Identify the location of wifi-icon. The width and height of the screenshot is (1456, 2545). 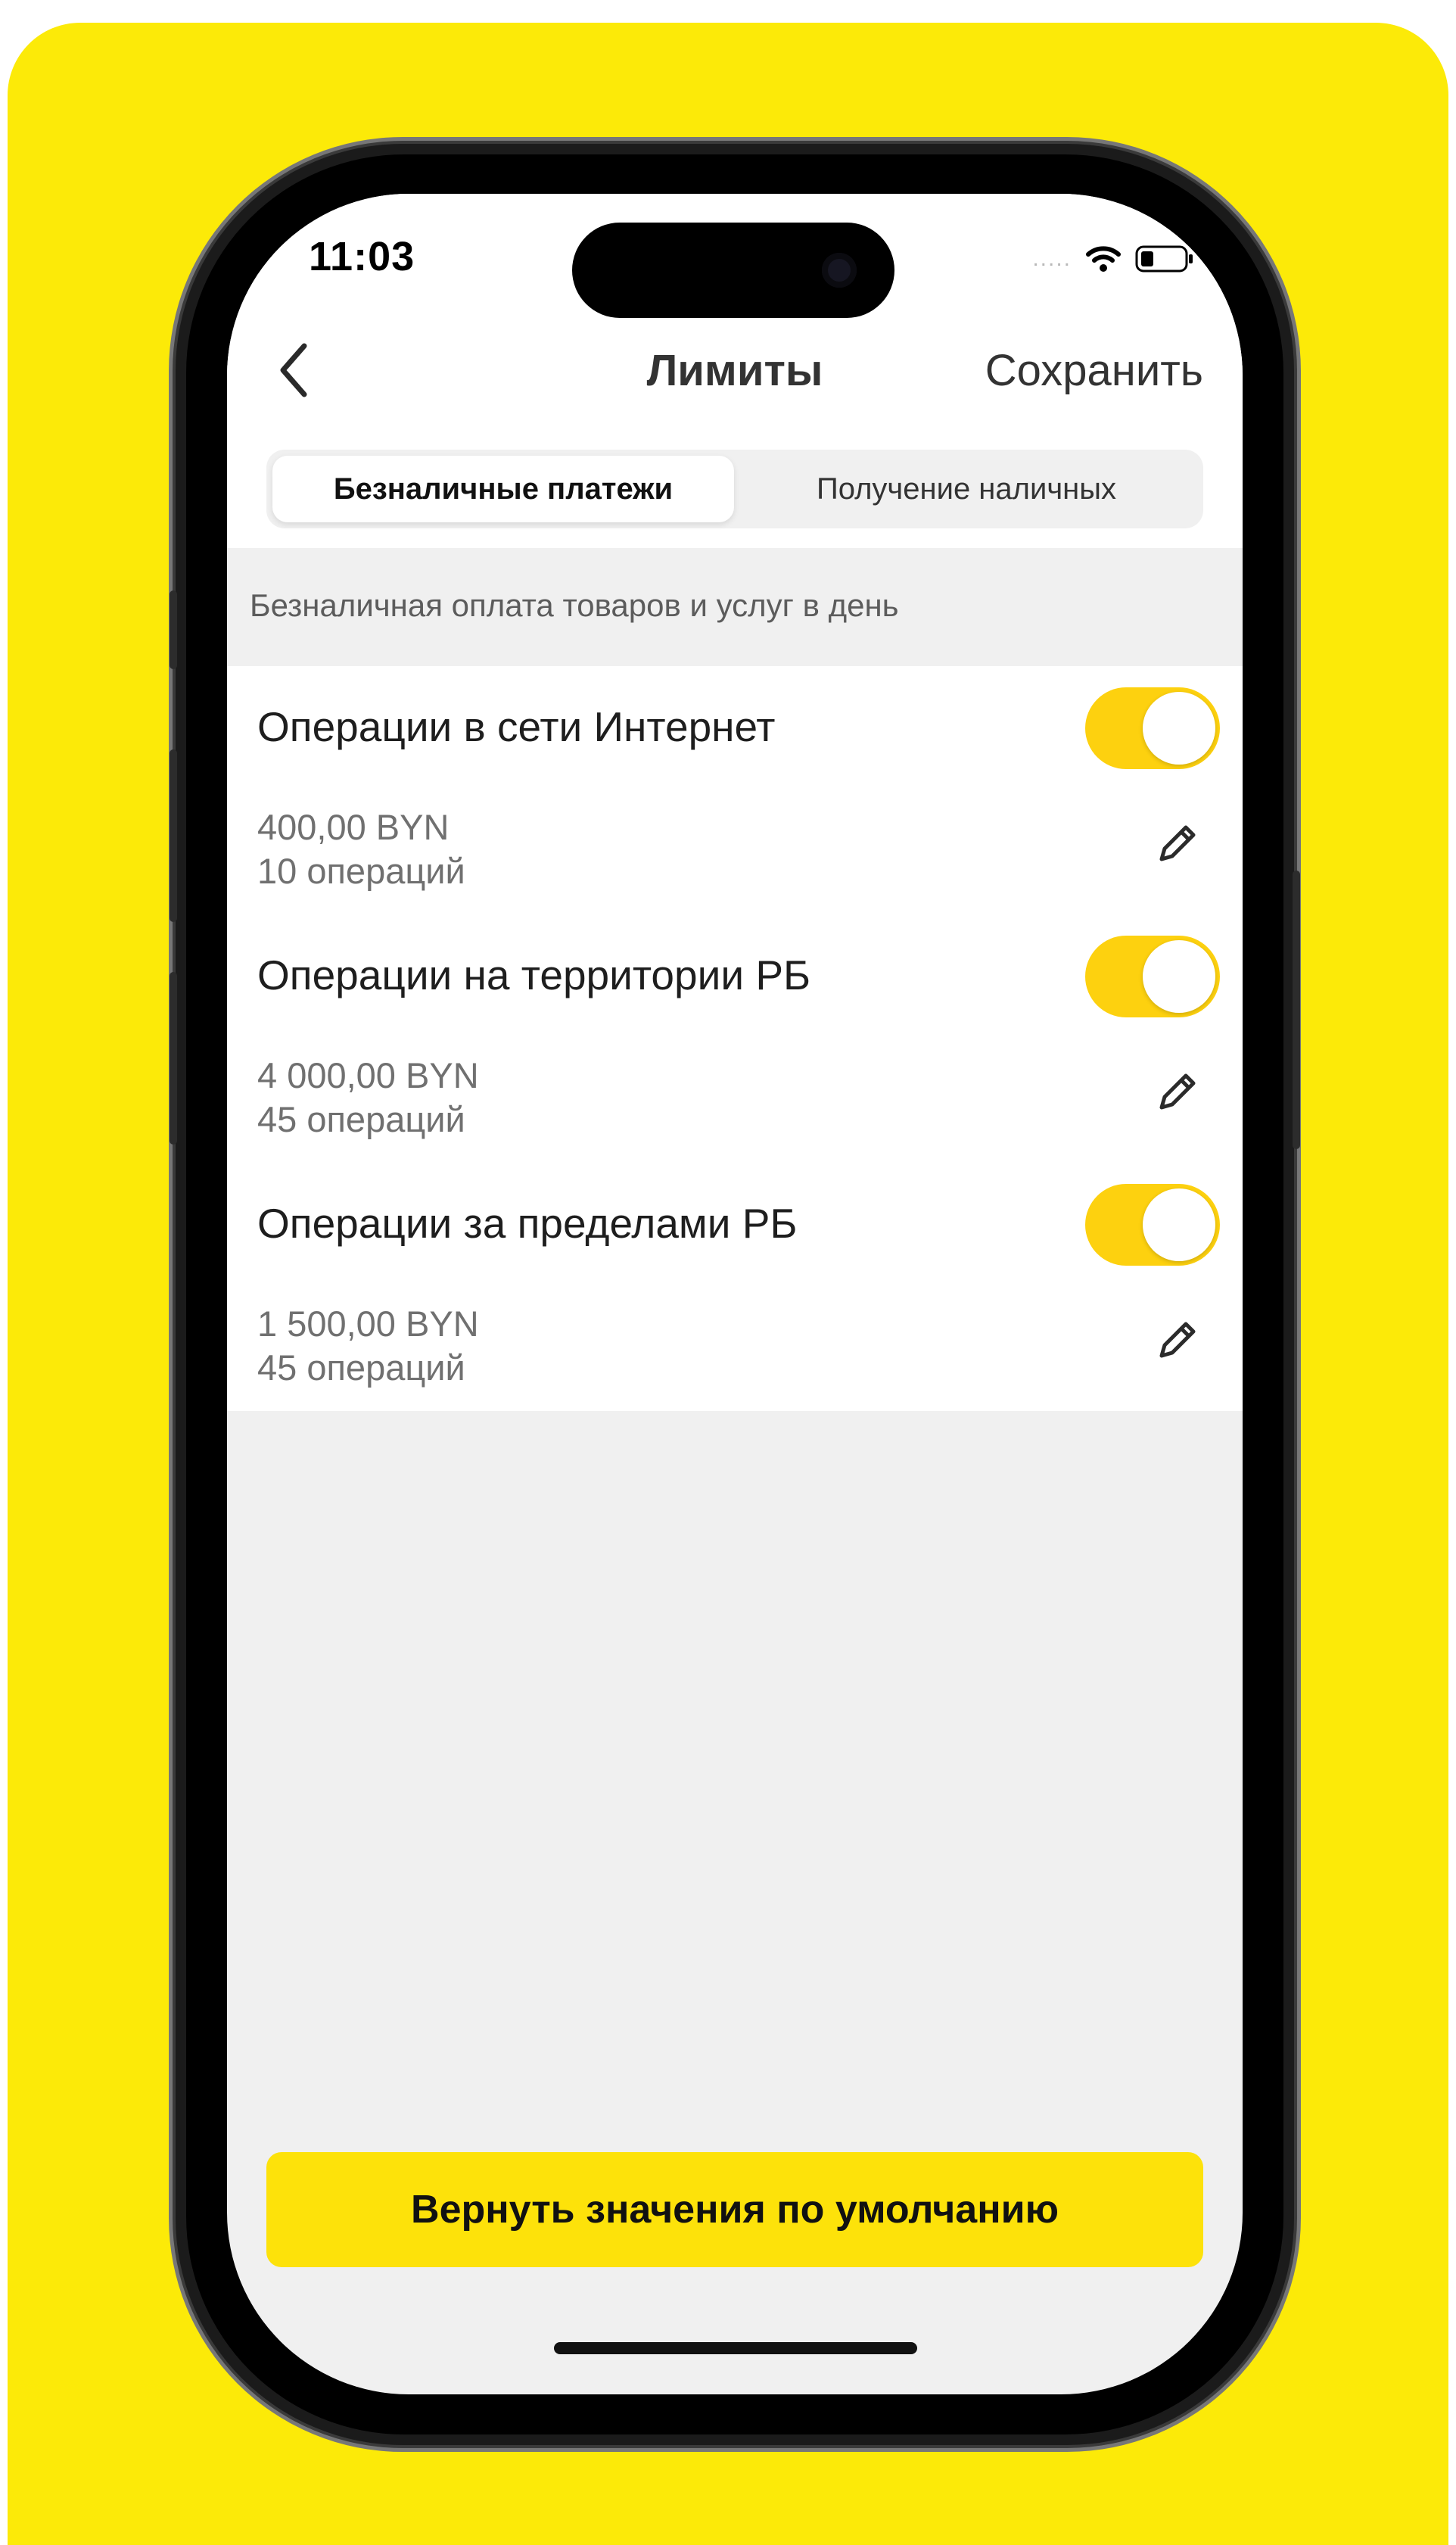
(1103, 259).